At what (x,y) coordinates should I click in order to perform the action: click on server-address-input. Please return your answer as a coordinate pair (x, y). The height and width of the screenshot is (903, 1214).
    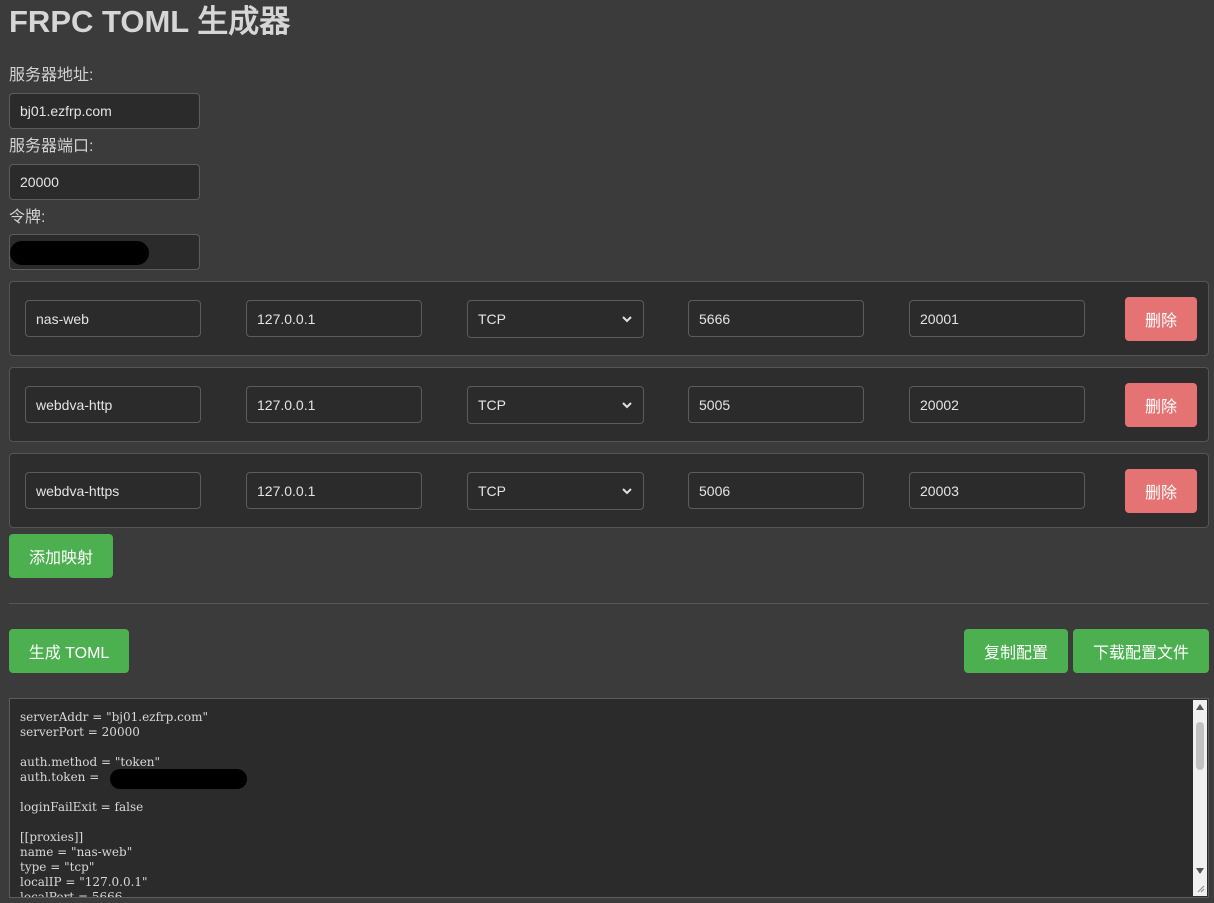
    Looking at the image, I should click on (104, 111).